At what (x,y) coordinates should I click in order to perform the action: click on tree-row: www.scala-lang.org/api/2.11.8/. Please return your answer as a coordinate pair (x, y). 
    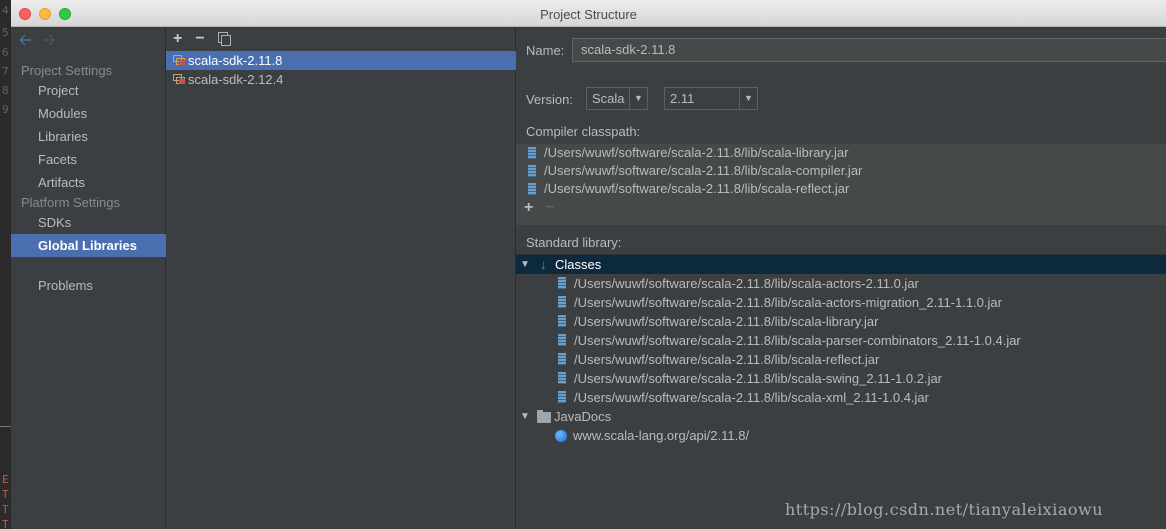
    Looking at the image, I should click on (841, 435).